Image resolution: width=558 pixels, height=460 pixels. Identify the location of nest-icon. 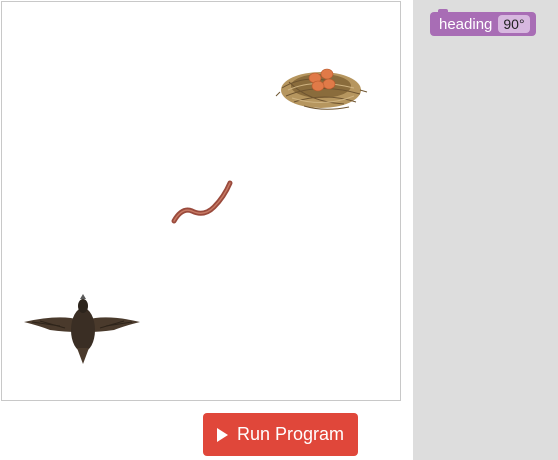
(321, 89).